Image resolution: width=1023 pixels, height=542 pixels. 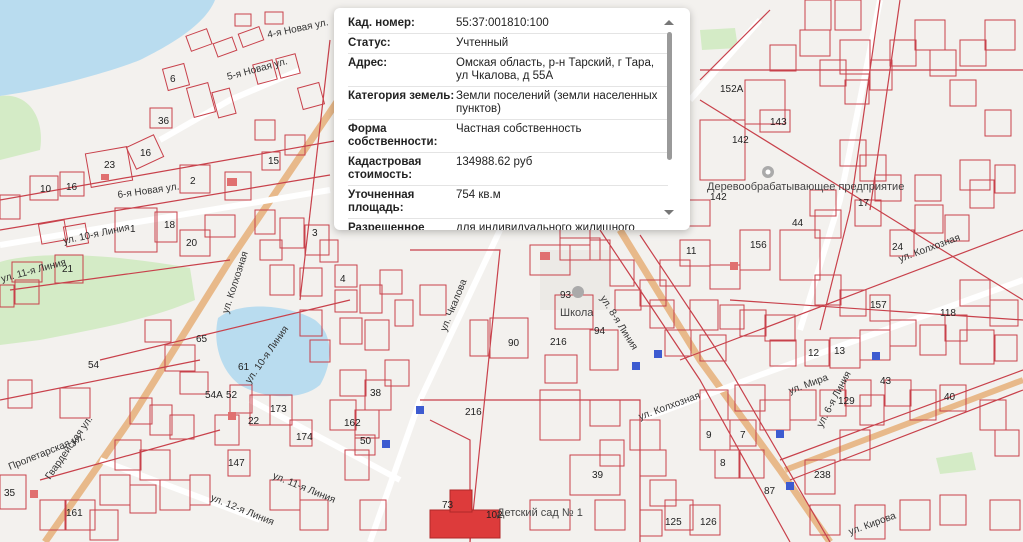 What do you see at coordinates (598, 475) in the screenshot?
I see `svg-text: 39` at bounding box center [598, 475].